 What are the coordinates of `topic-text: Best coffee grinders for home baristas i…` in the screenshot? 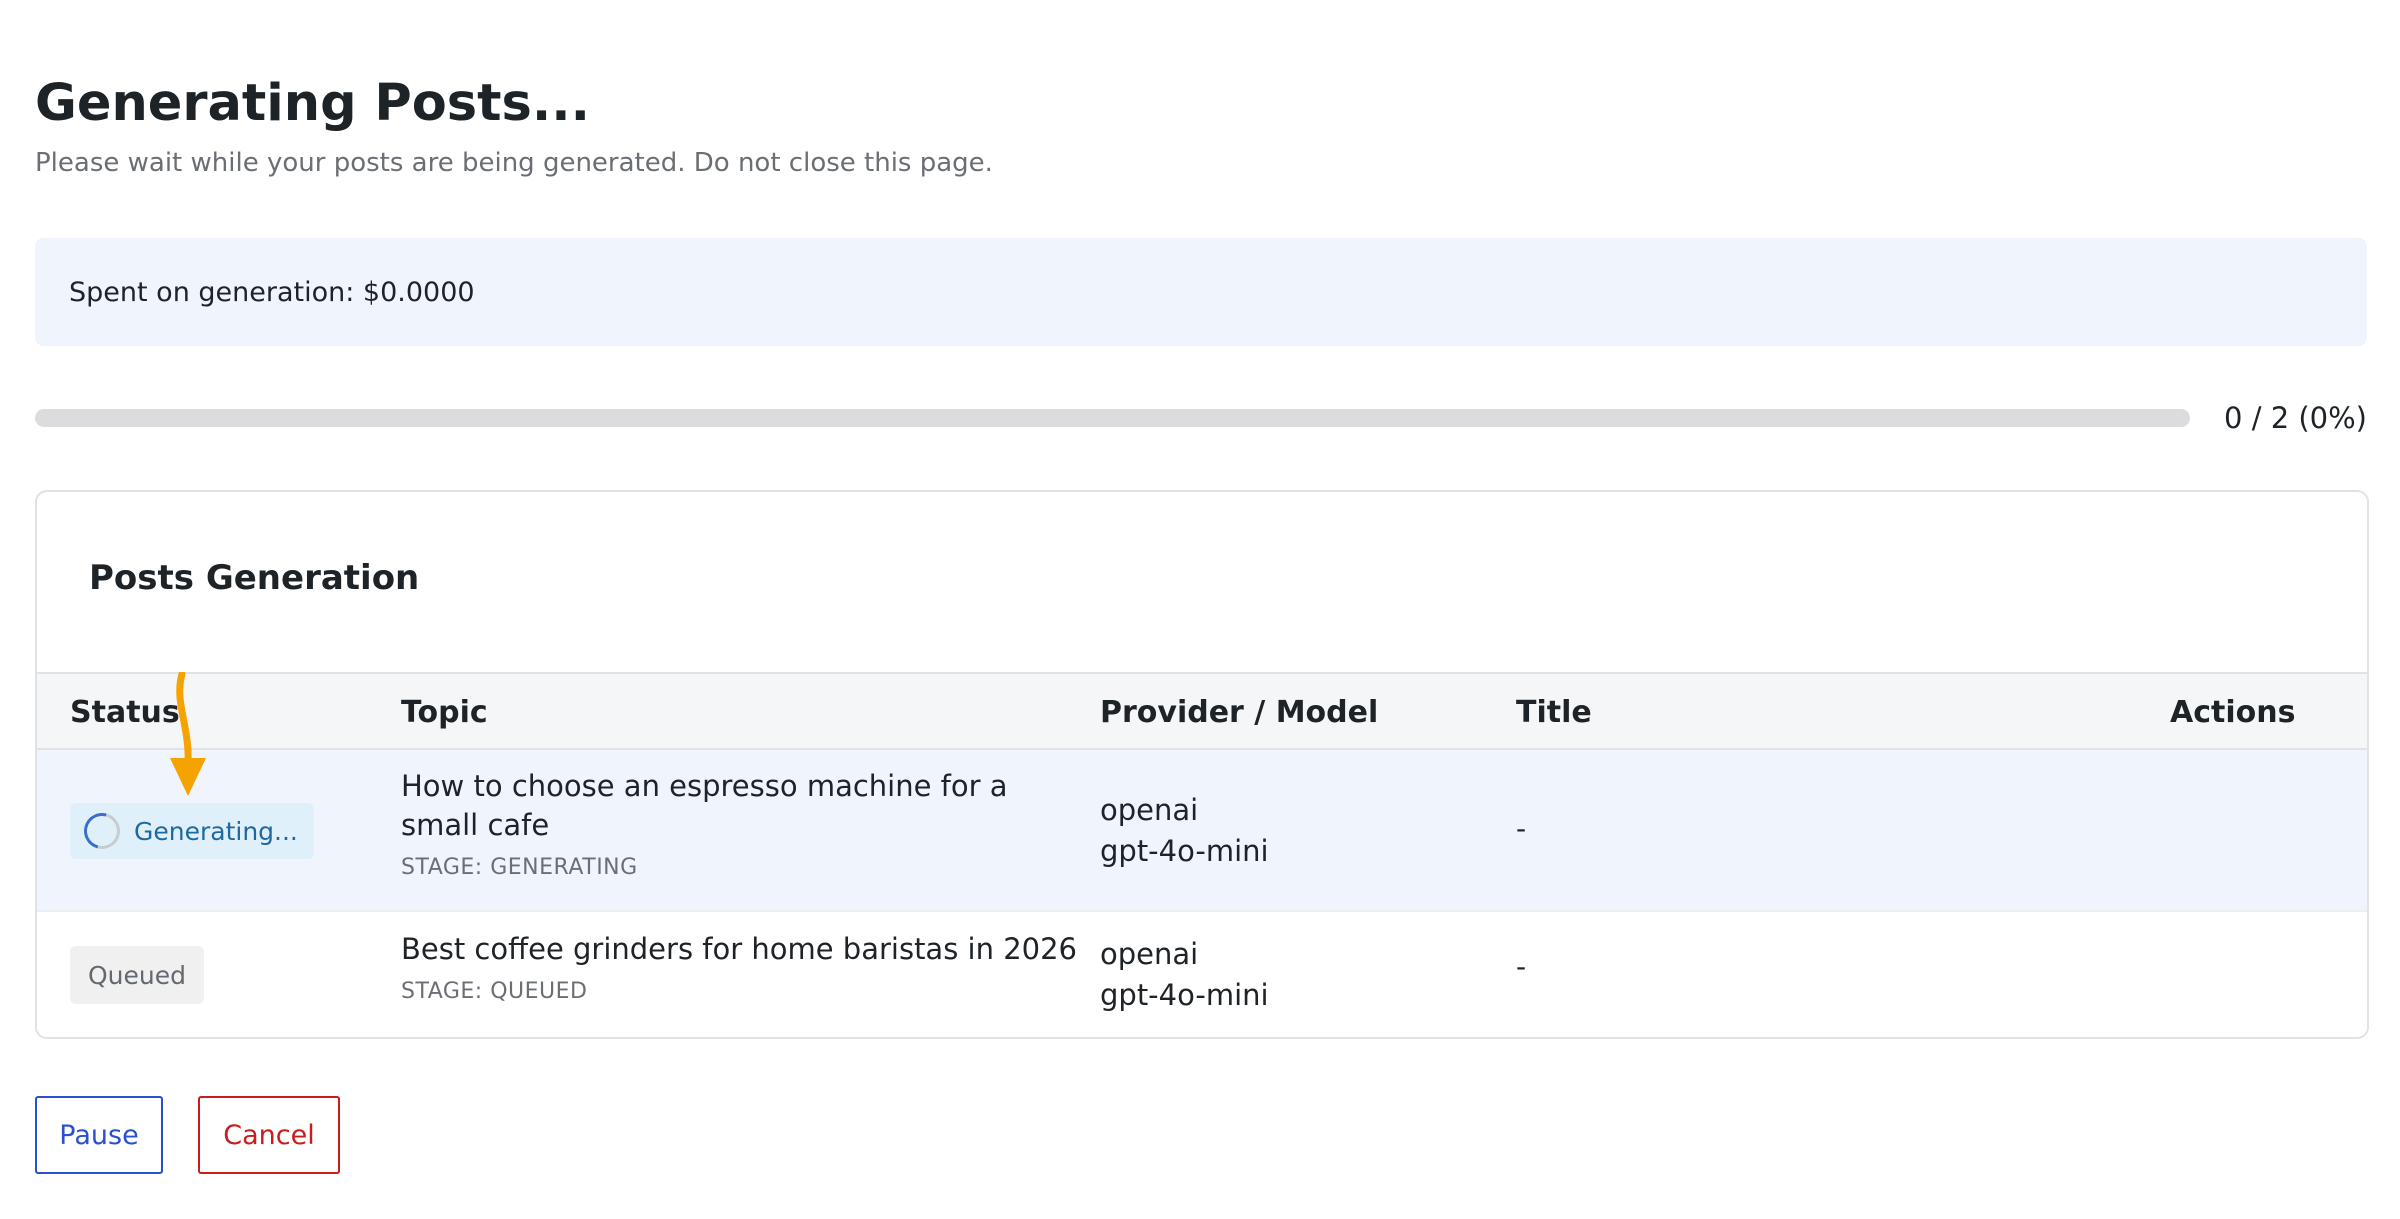 It's located at (739, 949).